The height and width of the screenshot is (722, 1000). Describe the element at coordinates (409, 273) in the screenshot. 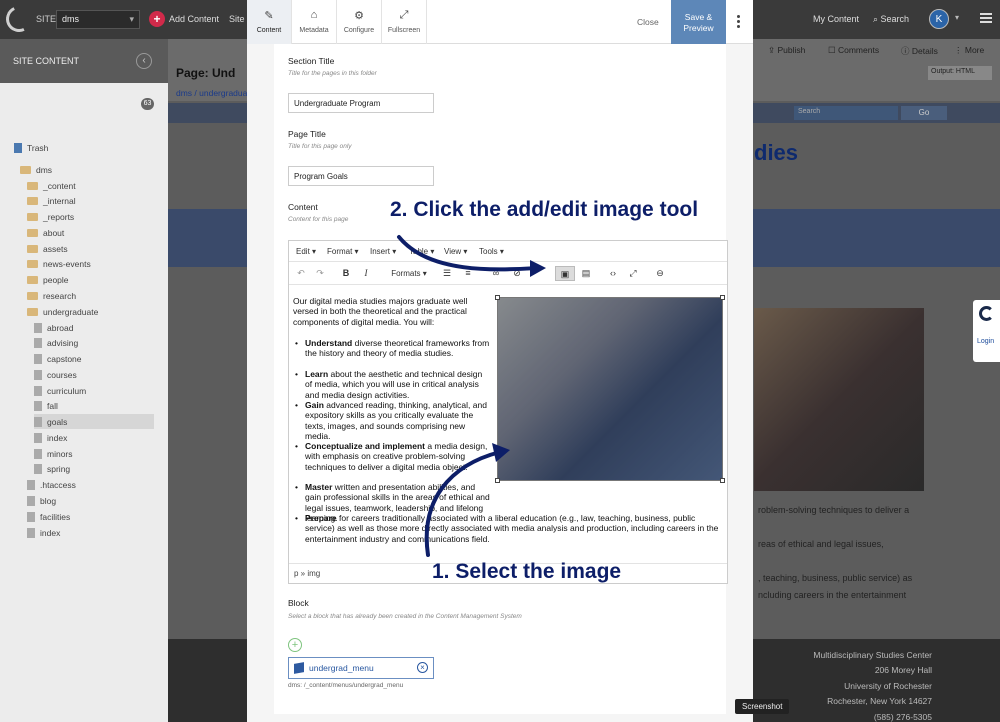

I see `formats-dropdown: Formats ▾` at that location.